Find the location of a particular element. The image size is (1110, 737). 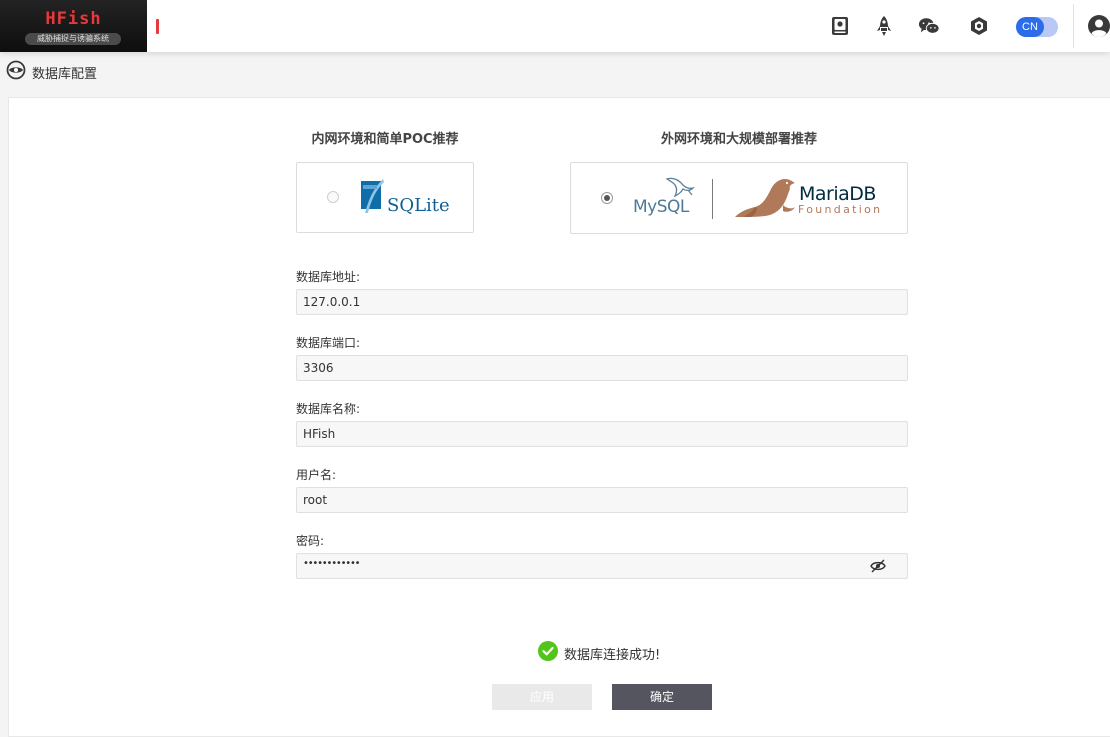

topbar-divider is located at coordinates (1073, 26).